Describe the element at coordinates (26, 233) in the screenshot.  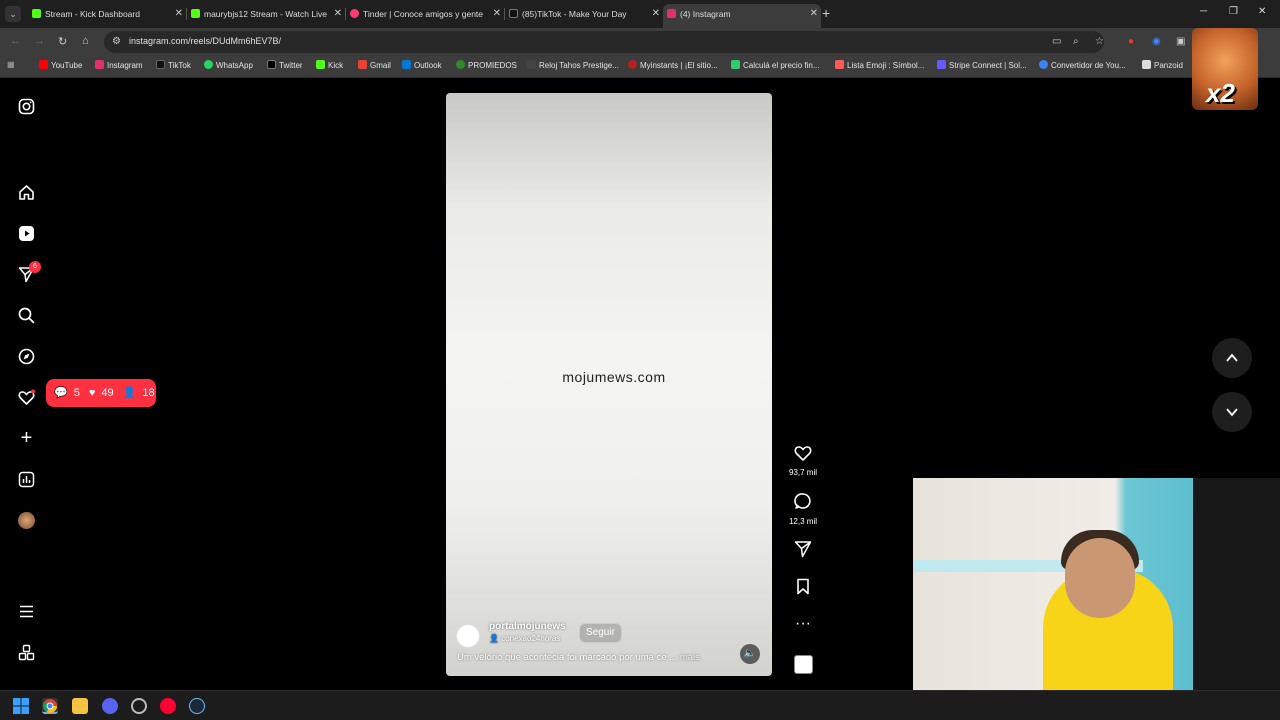
I see `reels-icon` at that location.